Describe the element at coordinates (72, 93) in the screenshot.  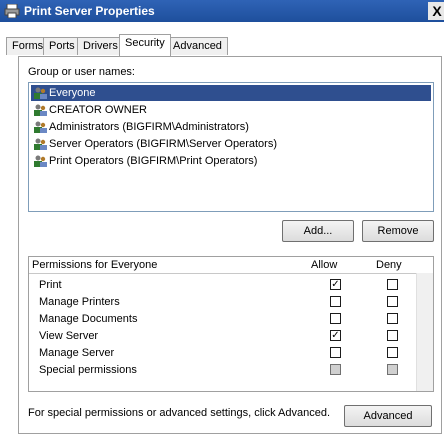
I see `user-name: Everyone` at that location.